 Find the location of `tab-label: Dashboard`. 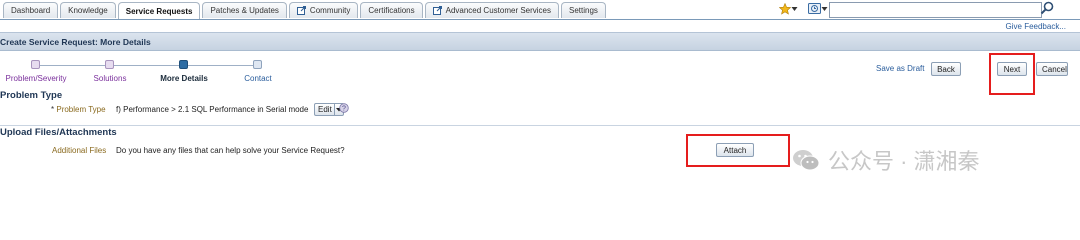

tab-label: Dashboard is located at coordinates (31, 10).